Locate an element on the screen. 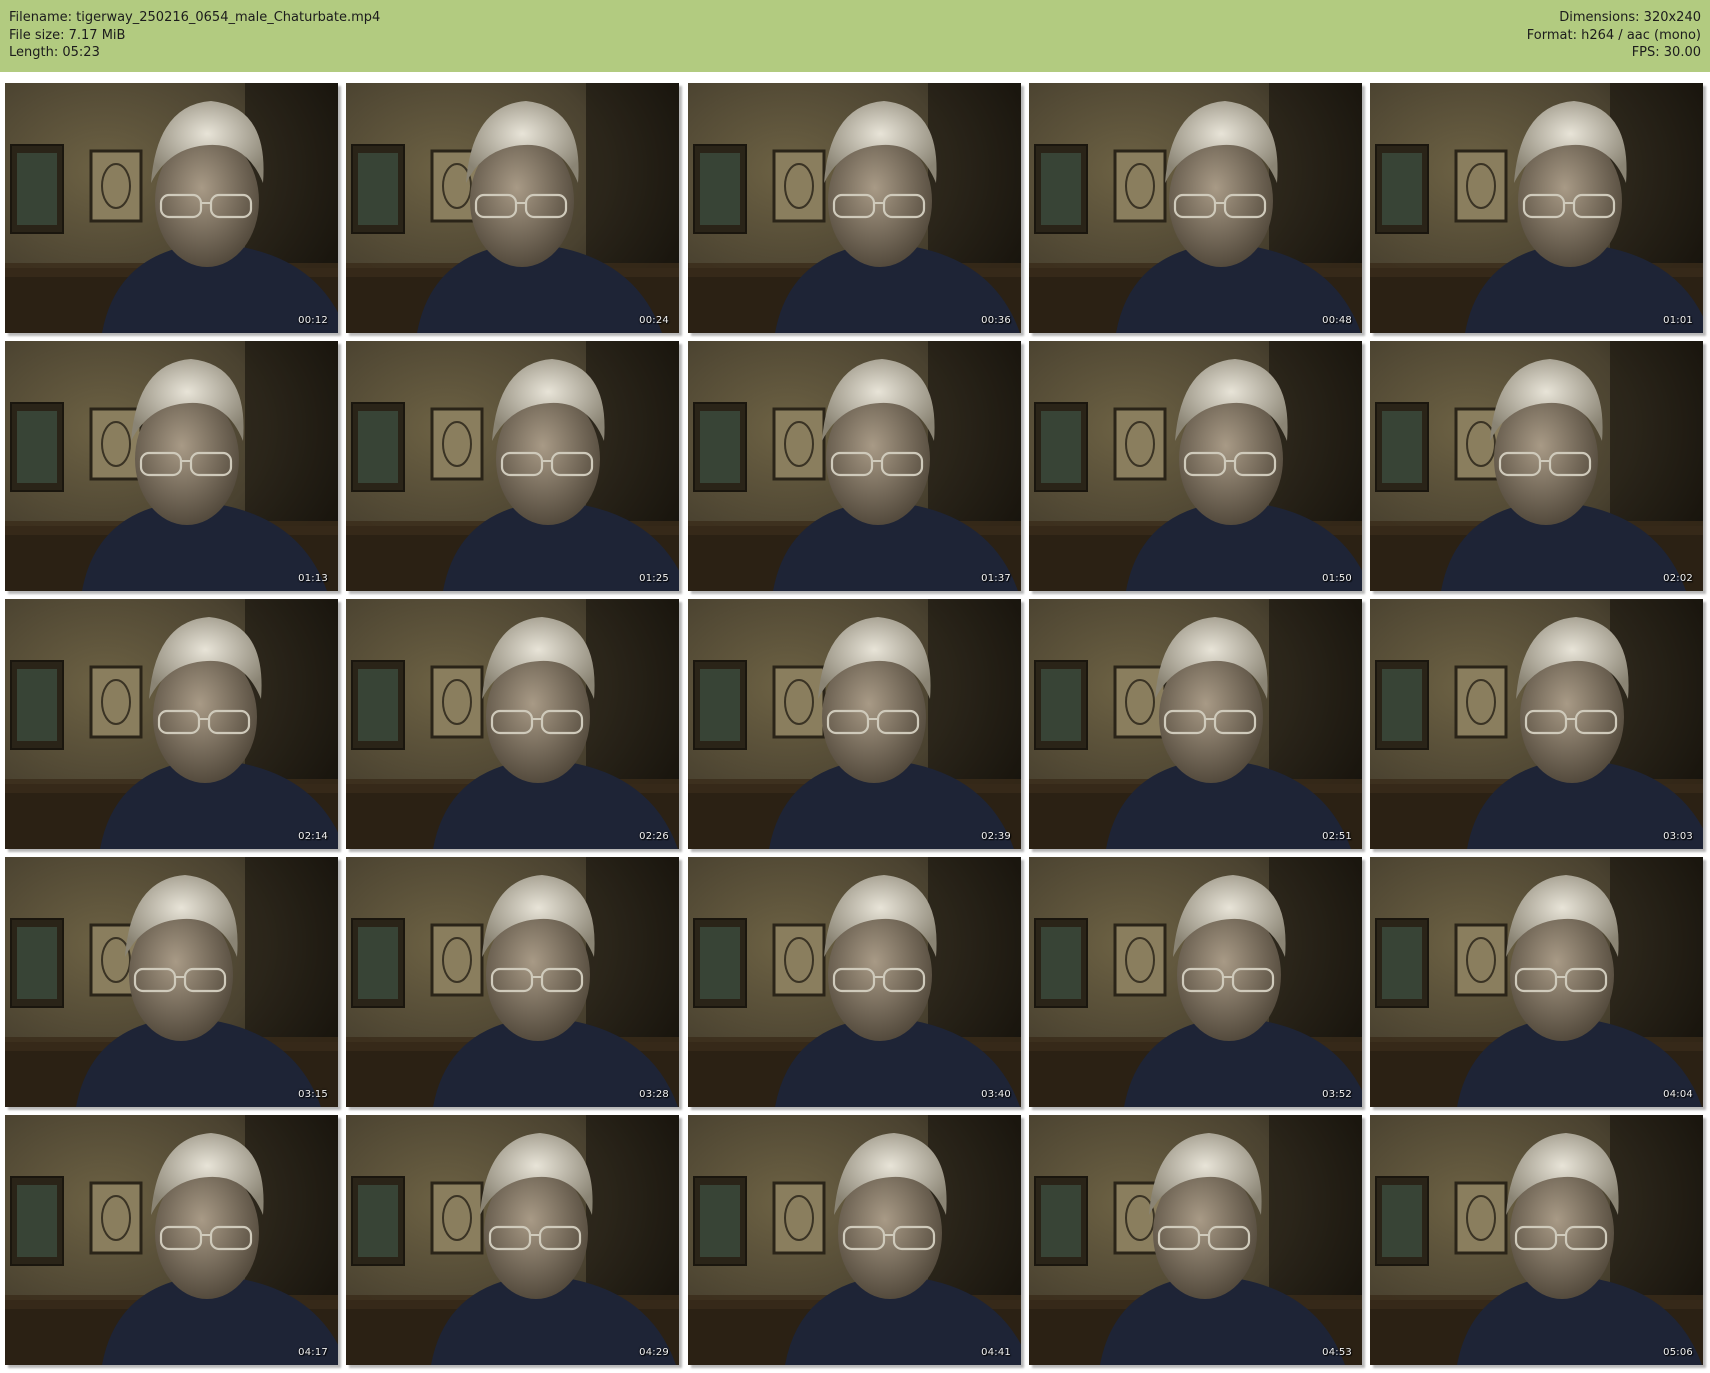 This screenshot has width=1710, height=1373. filesize-label: File size: is located at coordinates (37, 35).